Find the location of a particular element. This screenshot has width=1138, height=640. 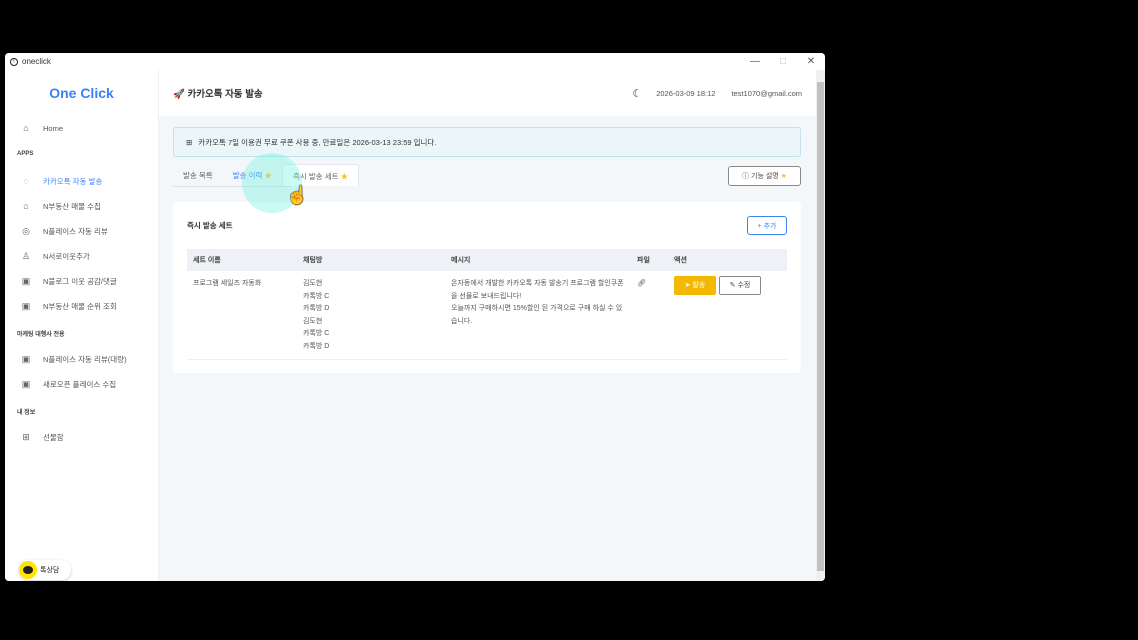

sidebar-item-home: ⌂ Home is located at coordinates (81, 128).